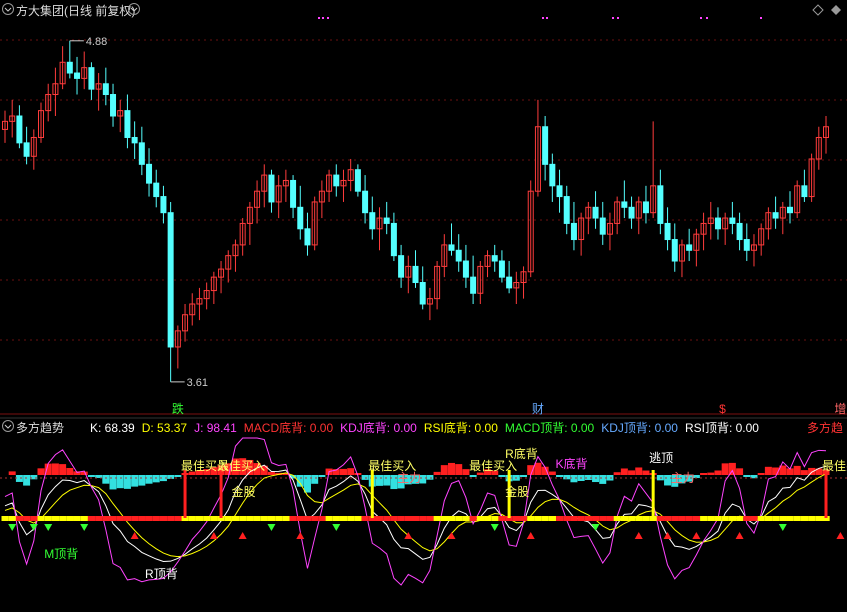 The width and height of the screenshot is (847, 612). What do you see at coordinates (683, 478) in the screenshot?
I see `indicator-label: 主力` at bounding box center [683, 478].